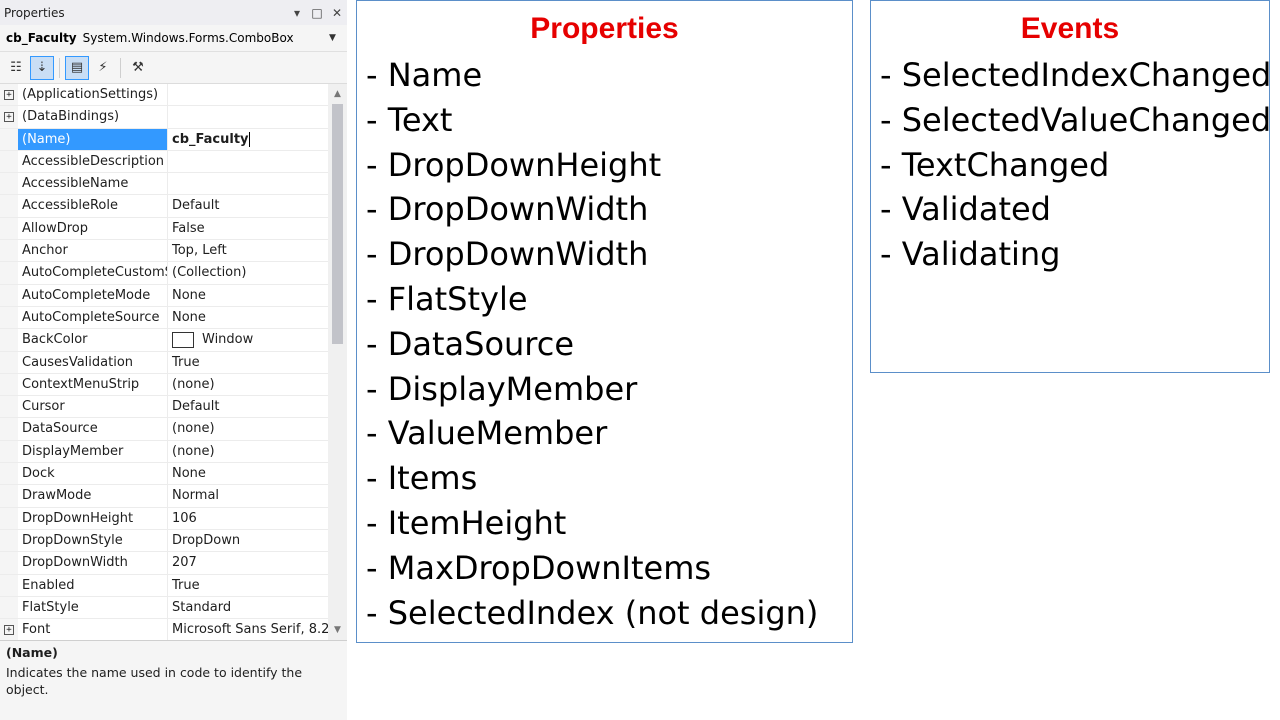  Describe the element at coordinates (338, 38) in the screenshot. I see `chevron-down-icon: ▼` at that location.